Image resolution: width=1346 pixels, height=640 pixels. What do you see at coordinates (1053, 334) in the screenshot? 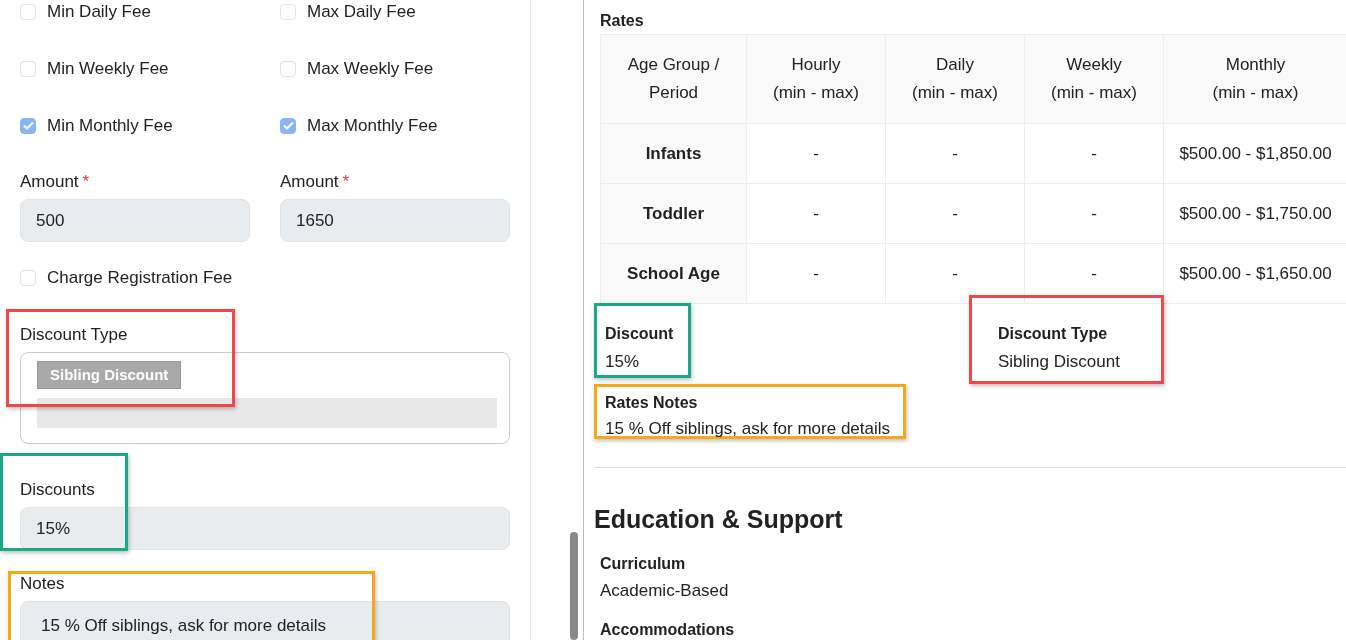
I see `info-label: Discount Type` at bounding box center [1053, 334].